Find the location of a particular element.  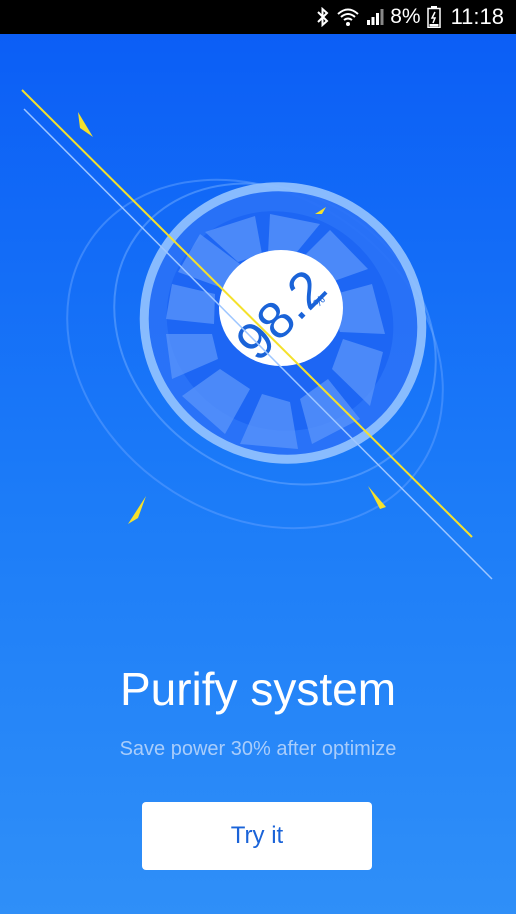

try-it-button: Try it is located at coordinates (257, 836).